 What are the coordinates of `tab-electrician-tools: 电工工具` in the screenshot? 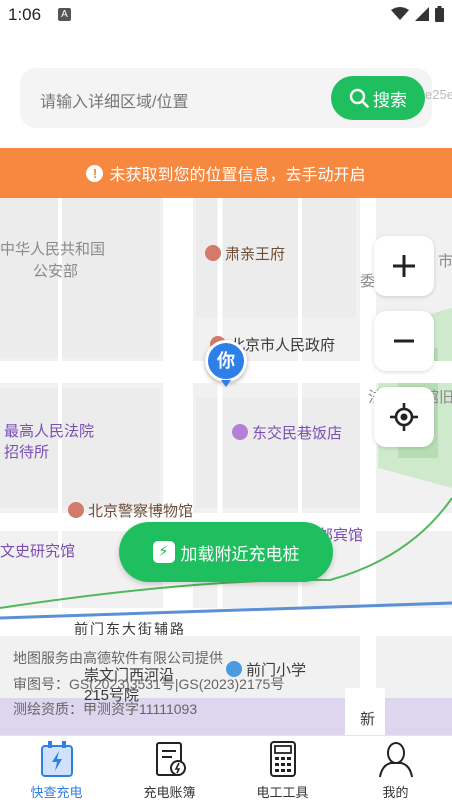 It's located at (282, 770).